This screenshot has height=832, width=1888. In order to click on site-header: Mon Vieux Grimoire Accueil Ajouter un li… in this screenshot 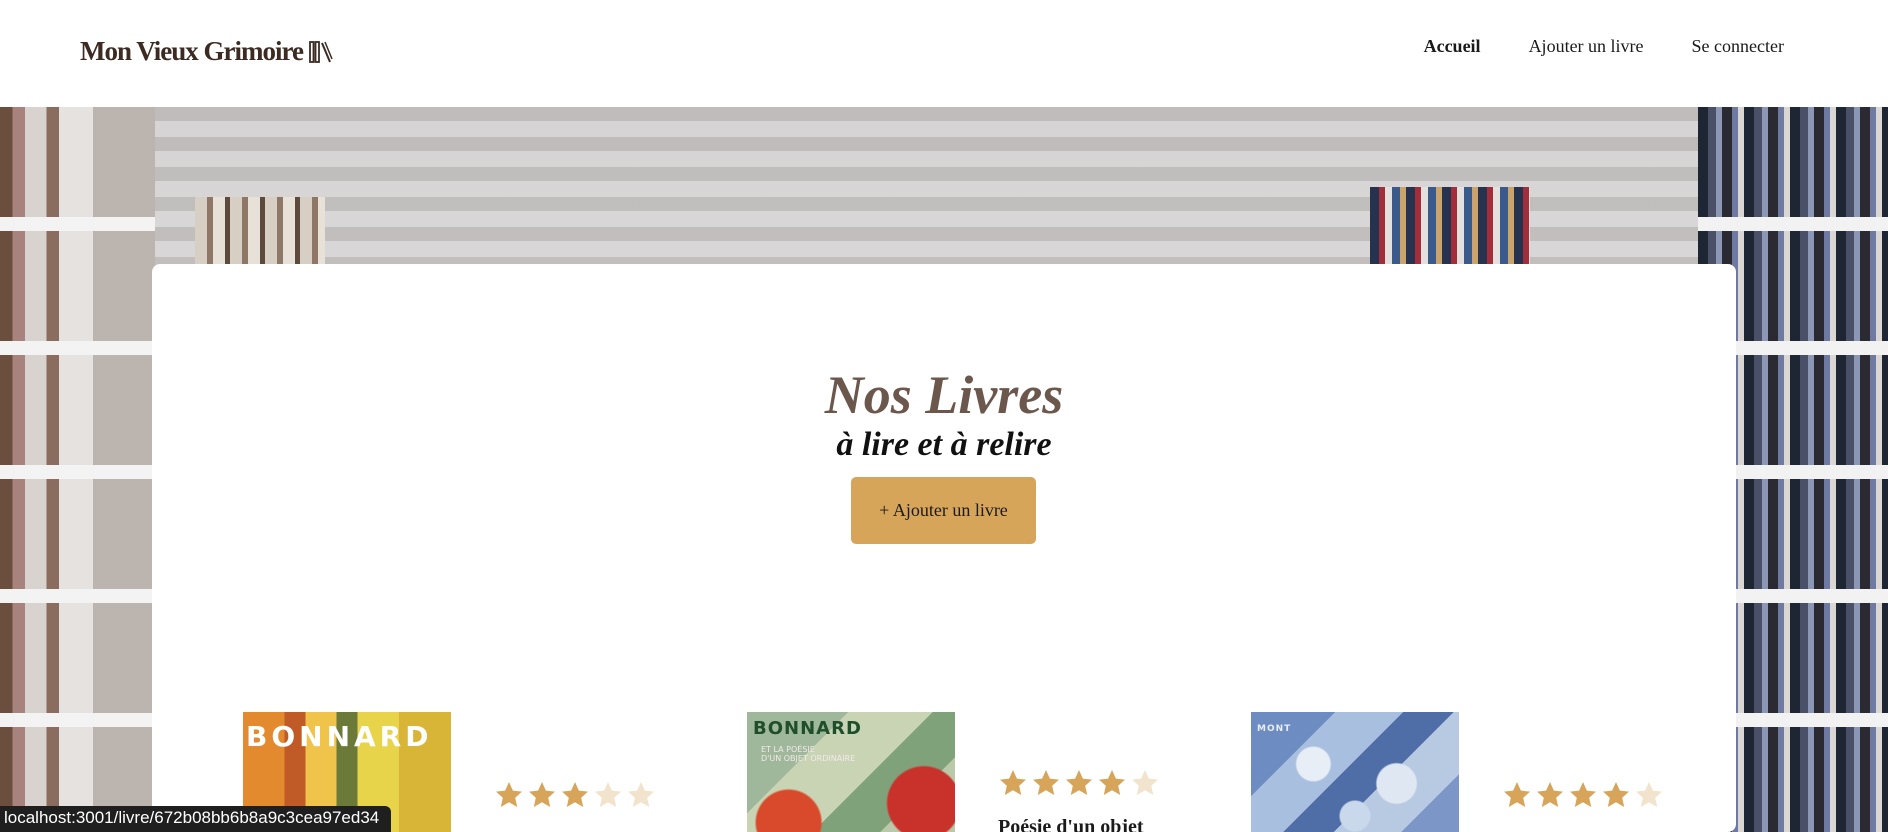, I will do `click(944, 53)`.